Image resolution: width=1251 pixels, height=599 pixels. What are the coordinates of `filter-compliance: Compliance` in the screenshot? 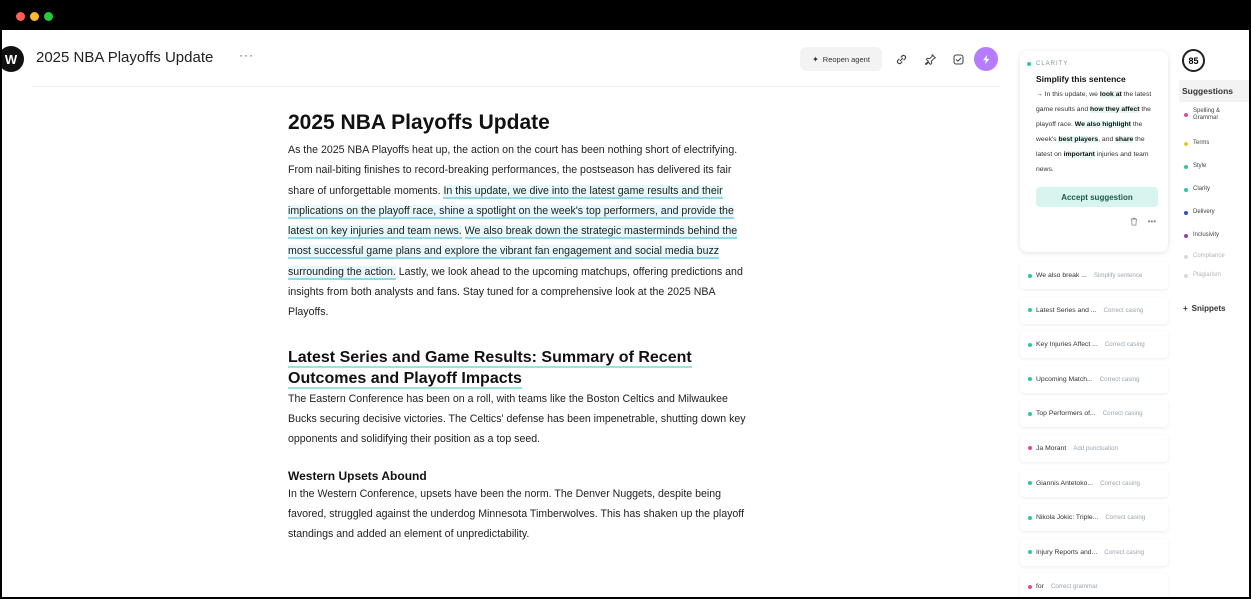 It's located at (1216, 256).